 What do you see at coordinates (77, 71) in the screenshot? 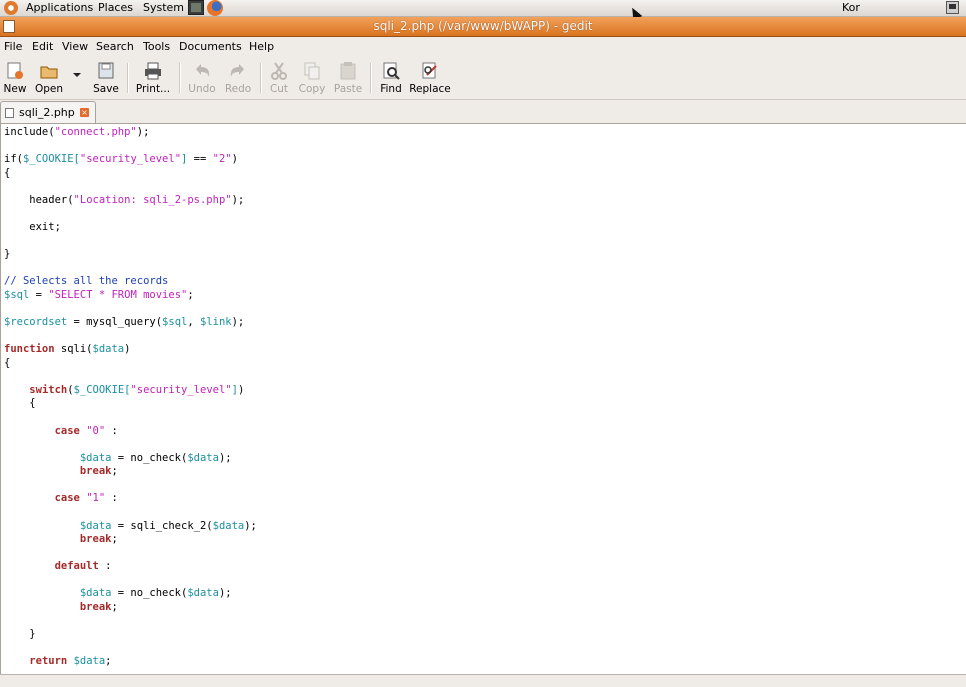
I see `chevron-down-icon` at bounding box center [77, 71].